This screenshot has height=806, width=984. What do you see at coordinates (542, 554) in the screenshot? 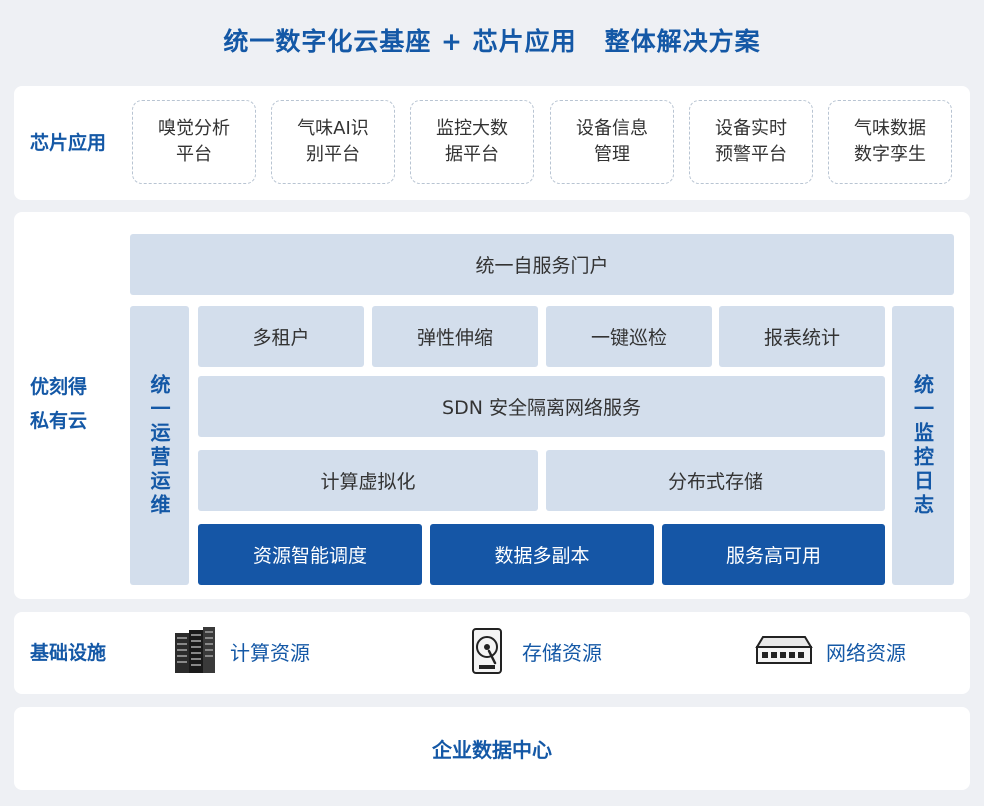
I see `data-multi-replica: 数据多副本` at bounding box center [542, 554].